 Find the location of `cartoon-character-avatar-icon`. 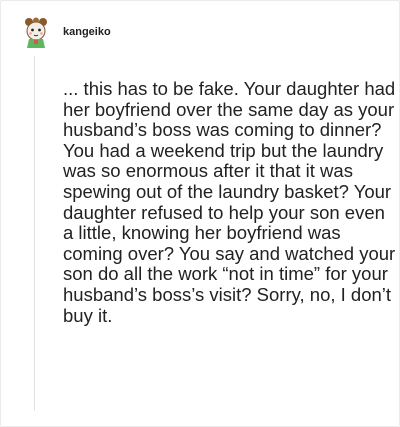

cartoon-character-avatar-icon is located at coordinates (36, 32).